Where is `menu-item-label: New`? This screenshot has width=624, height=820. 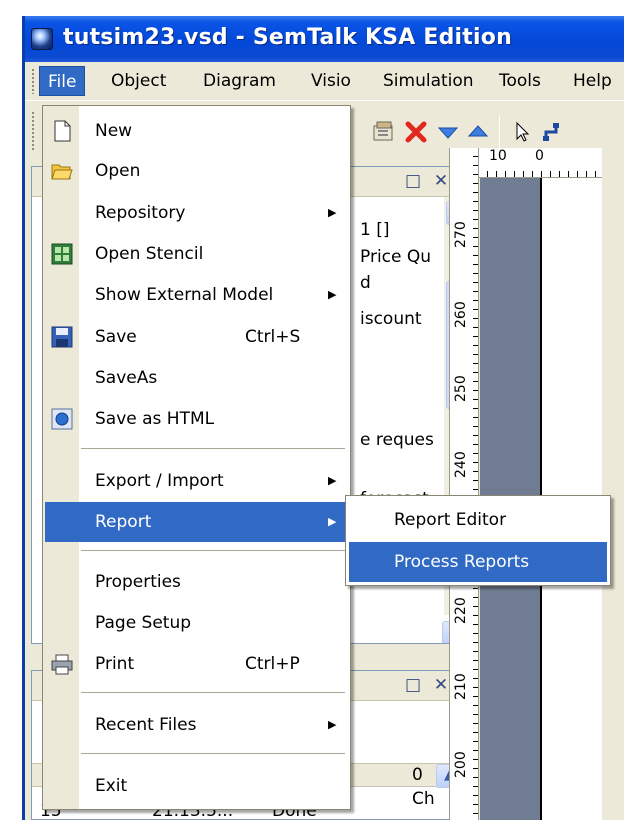
menu-item-label: New is located at coordinates (114, 131).